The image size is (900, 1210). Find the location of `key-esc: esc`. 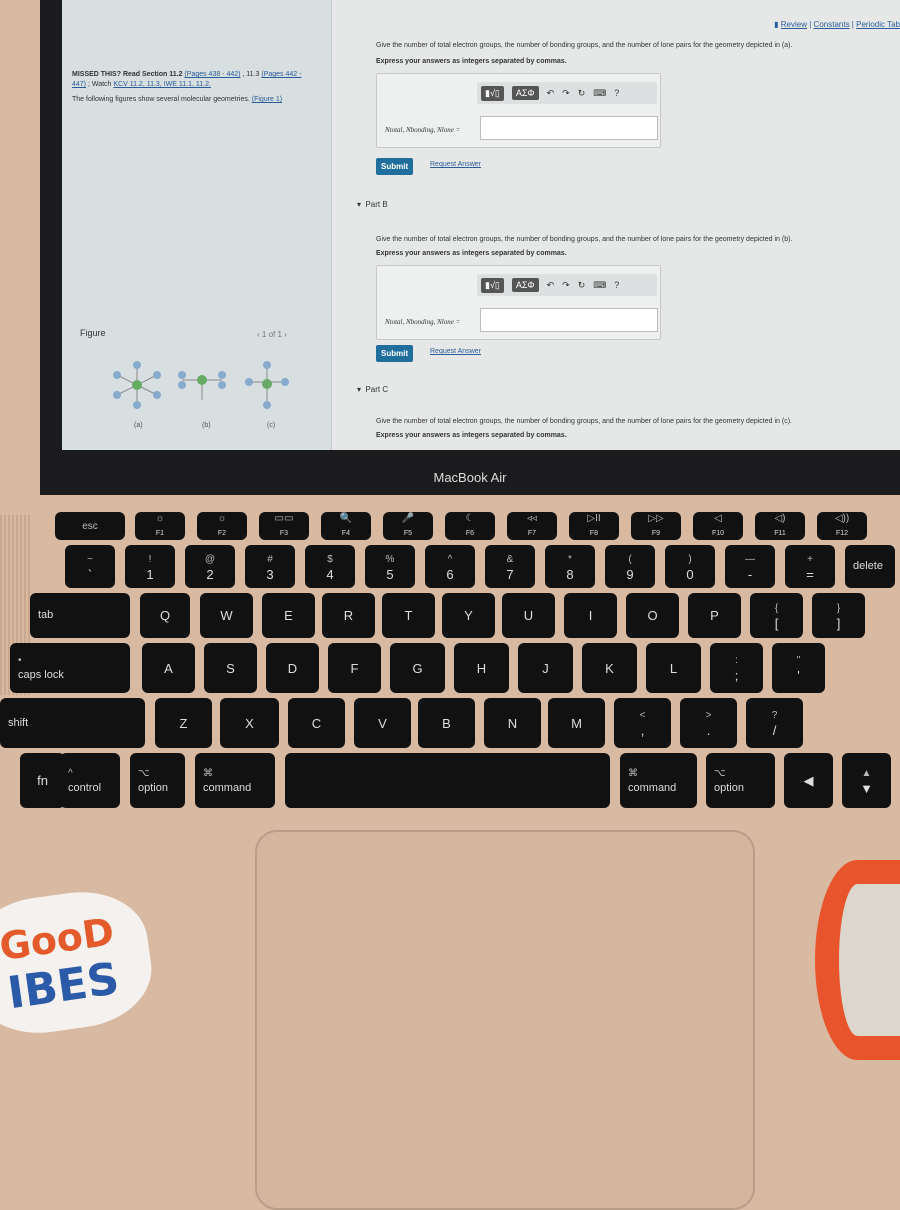

key-esc: esc is located at coordinates (90, 526).